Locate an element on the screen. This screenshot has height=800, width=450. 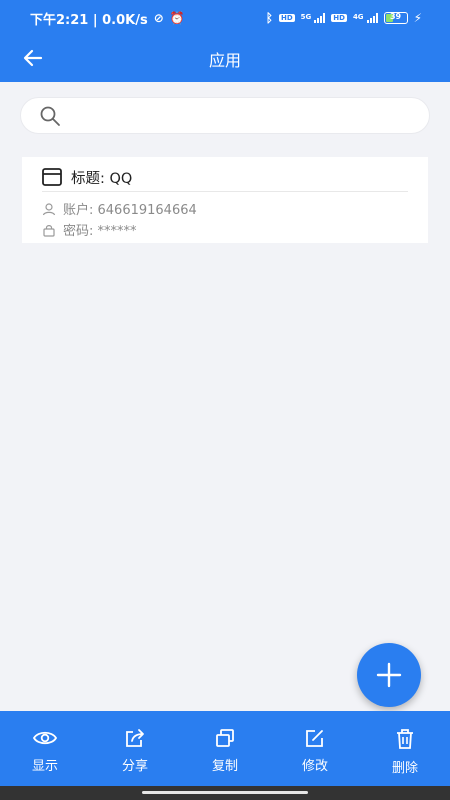
edit-label: 修改 is located at coordinates (314, 766).